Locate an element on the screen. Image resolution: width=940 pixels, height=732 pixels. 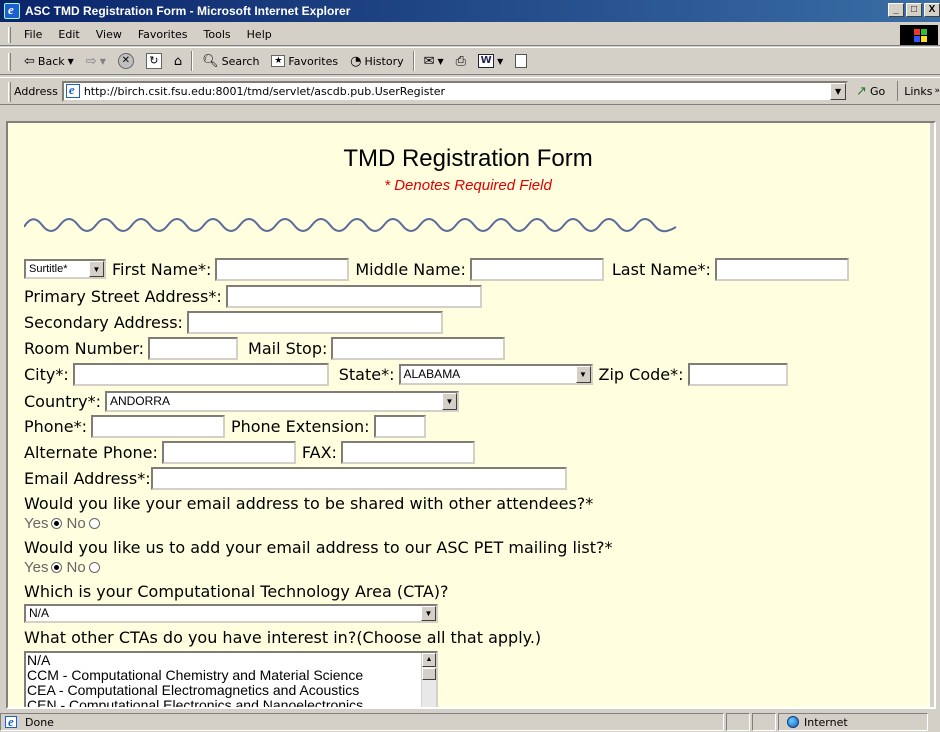
country-row: Country*: ANDORRA ▼ is located at coordinates (243, 401).